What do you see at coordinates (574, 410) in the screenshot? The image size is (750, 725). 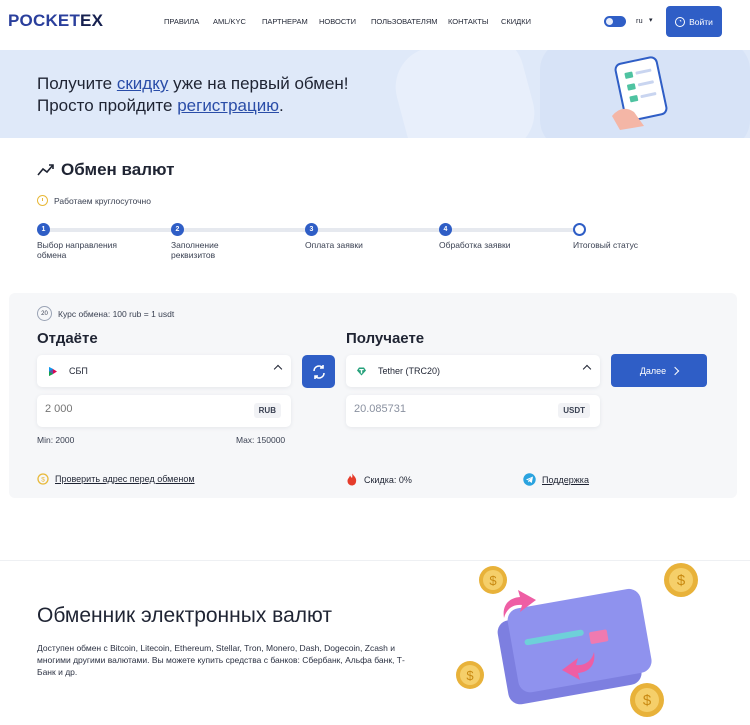 I see `get-unit-badge: USDT` at bounding box center [574, 410].